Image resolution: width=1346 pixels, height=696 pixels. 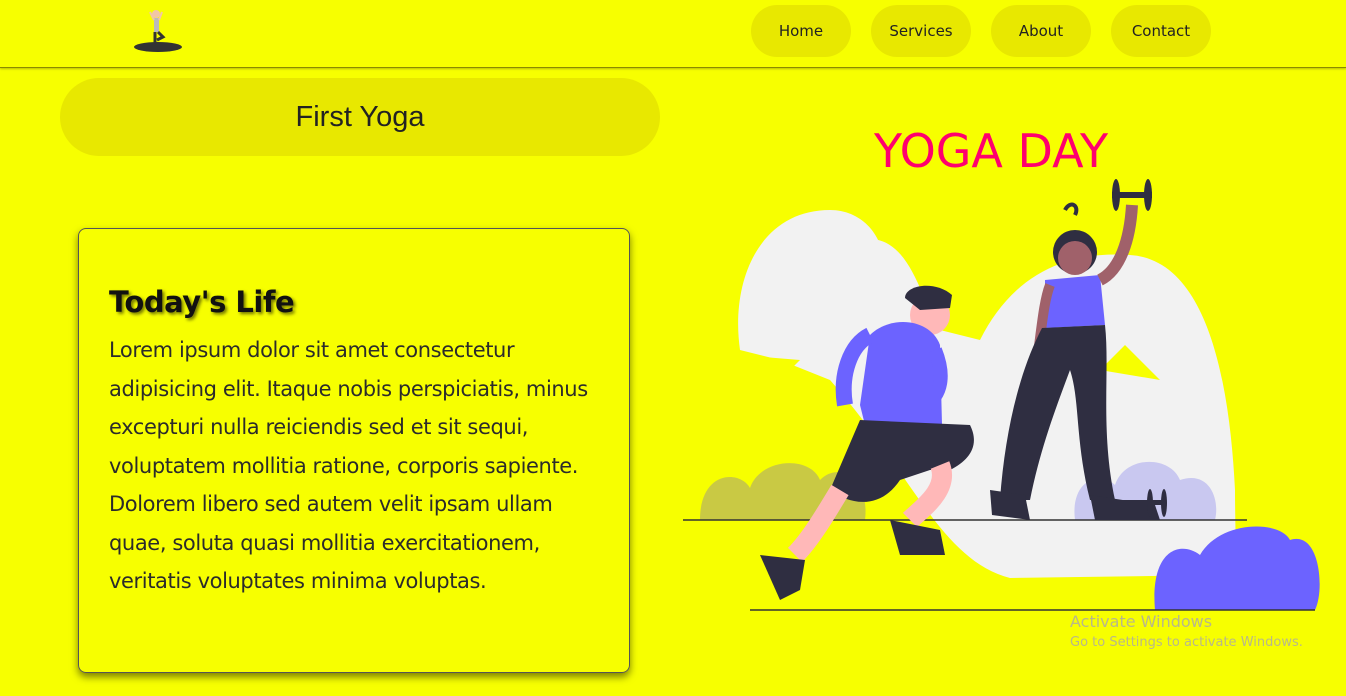 What do you see at coordinates (1161, 31) in the screenshot?
I see `nav-contact: Contact` at bounding box center [1161, 31].